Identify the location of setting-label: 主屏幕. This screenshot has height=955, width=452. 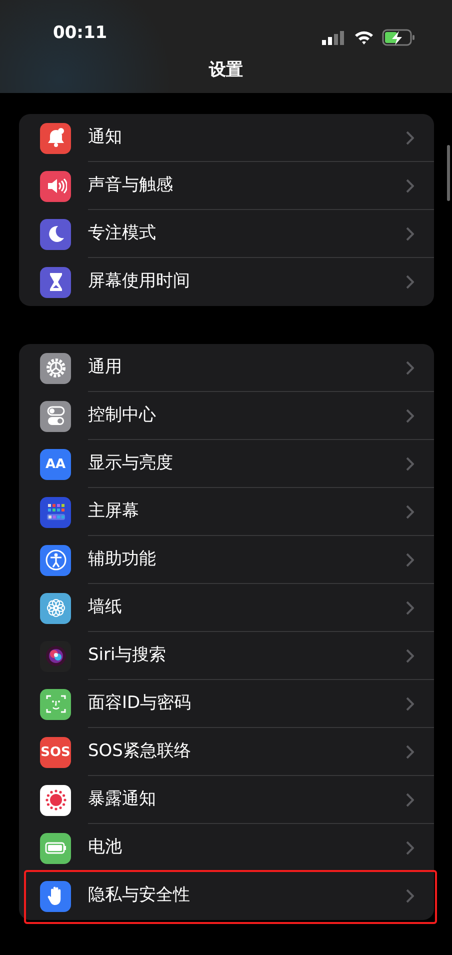
(113, 511).